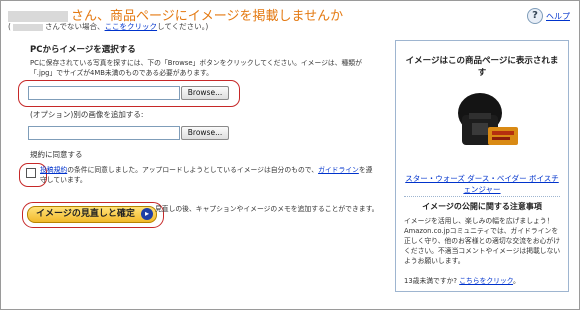 The height and width of the screenshot is (310, 580). What do you see at coordinates (267, 209) in the screenshot?
I see `confirm-note: 見直しの後、キャプションやイメージのメモを追加することができます。` at bounding box center [267, 209].